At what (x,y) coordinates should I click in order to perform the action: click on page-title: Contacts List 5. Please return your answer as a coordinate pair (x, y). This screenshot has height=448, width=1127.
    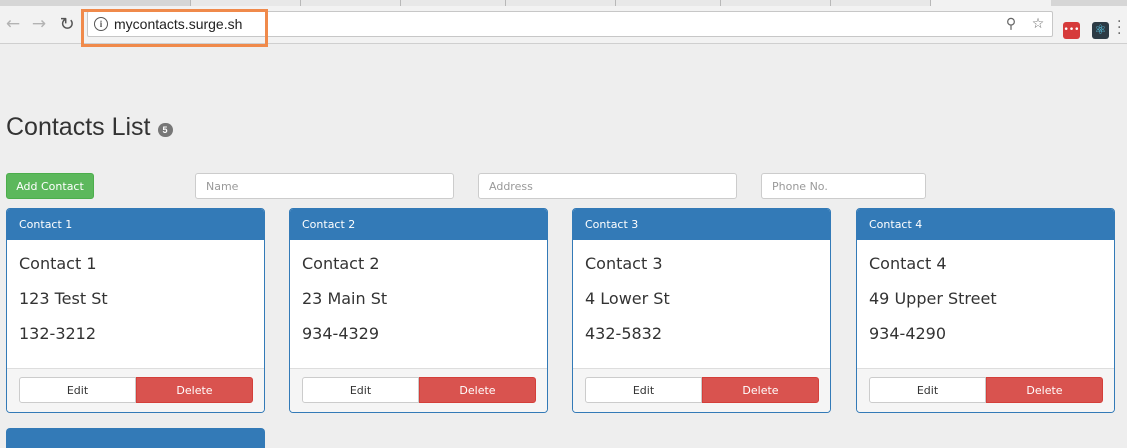
    Looking at the image, I should click on (89, 127).